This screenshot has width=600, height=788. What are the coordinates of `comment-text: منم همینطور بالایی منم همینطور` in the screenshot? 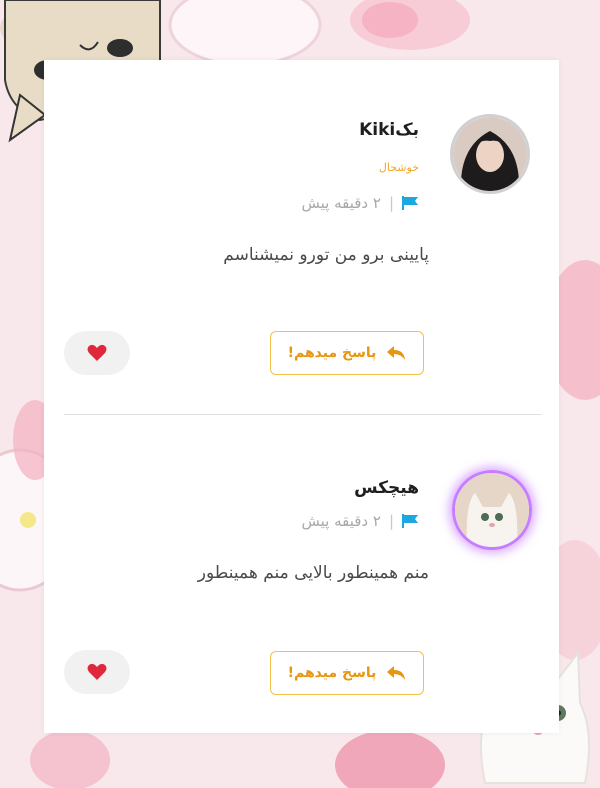 It's located at (313, 573).